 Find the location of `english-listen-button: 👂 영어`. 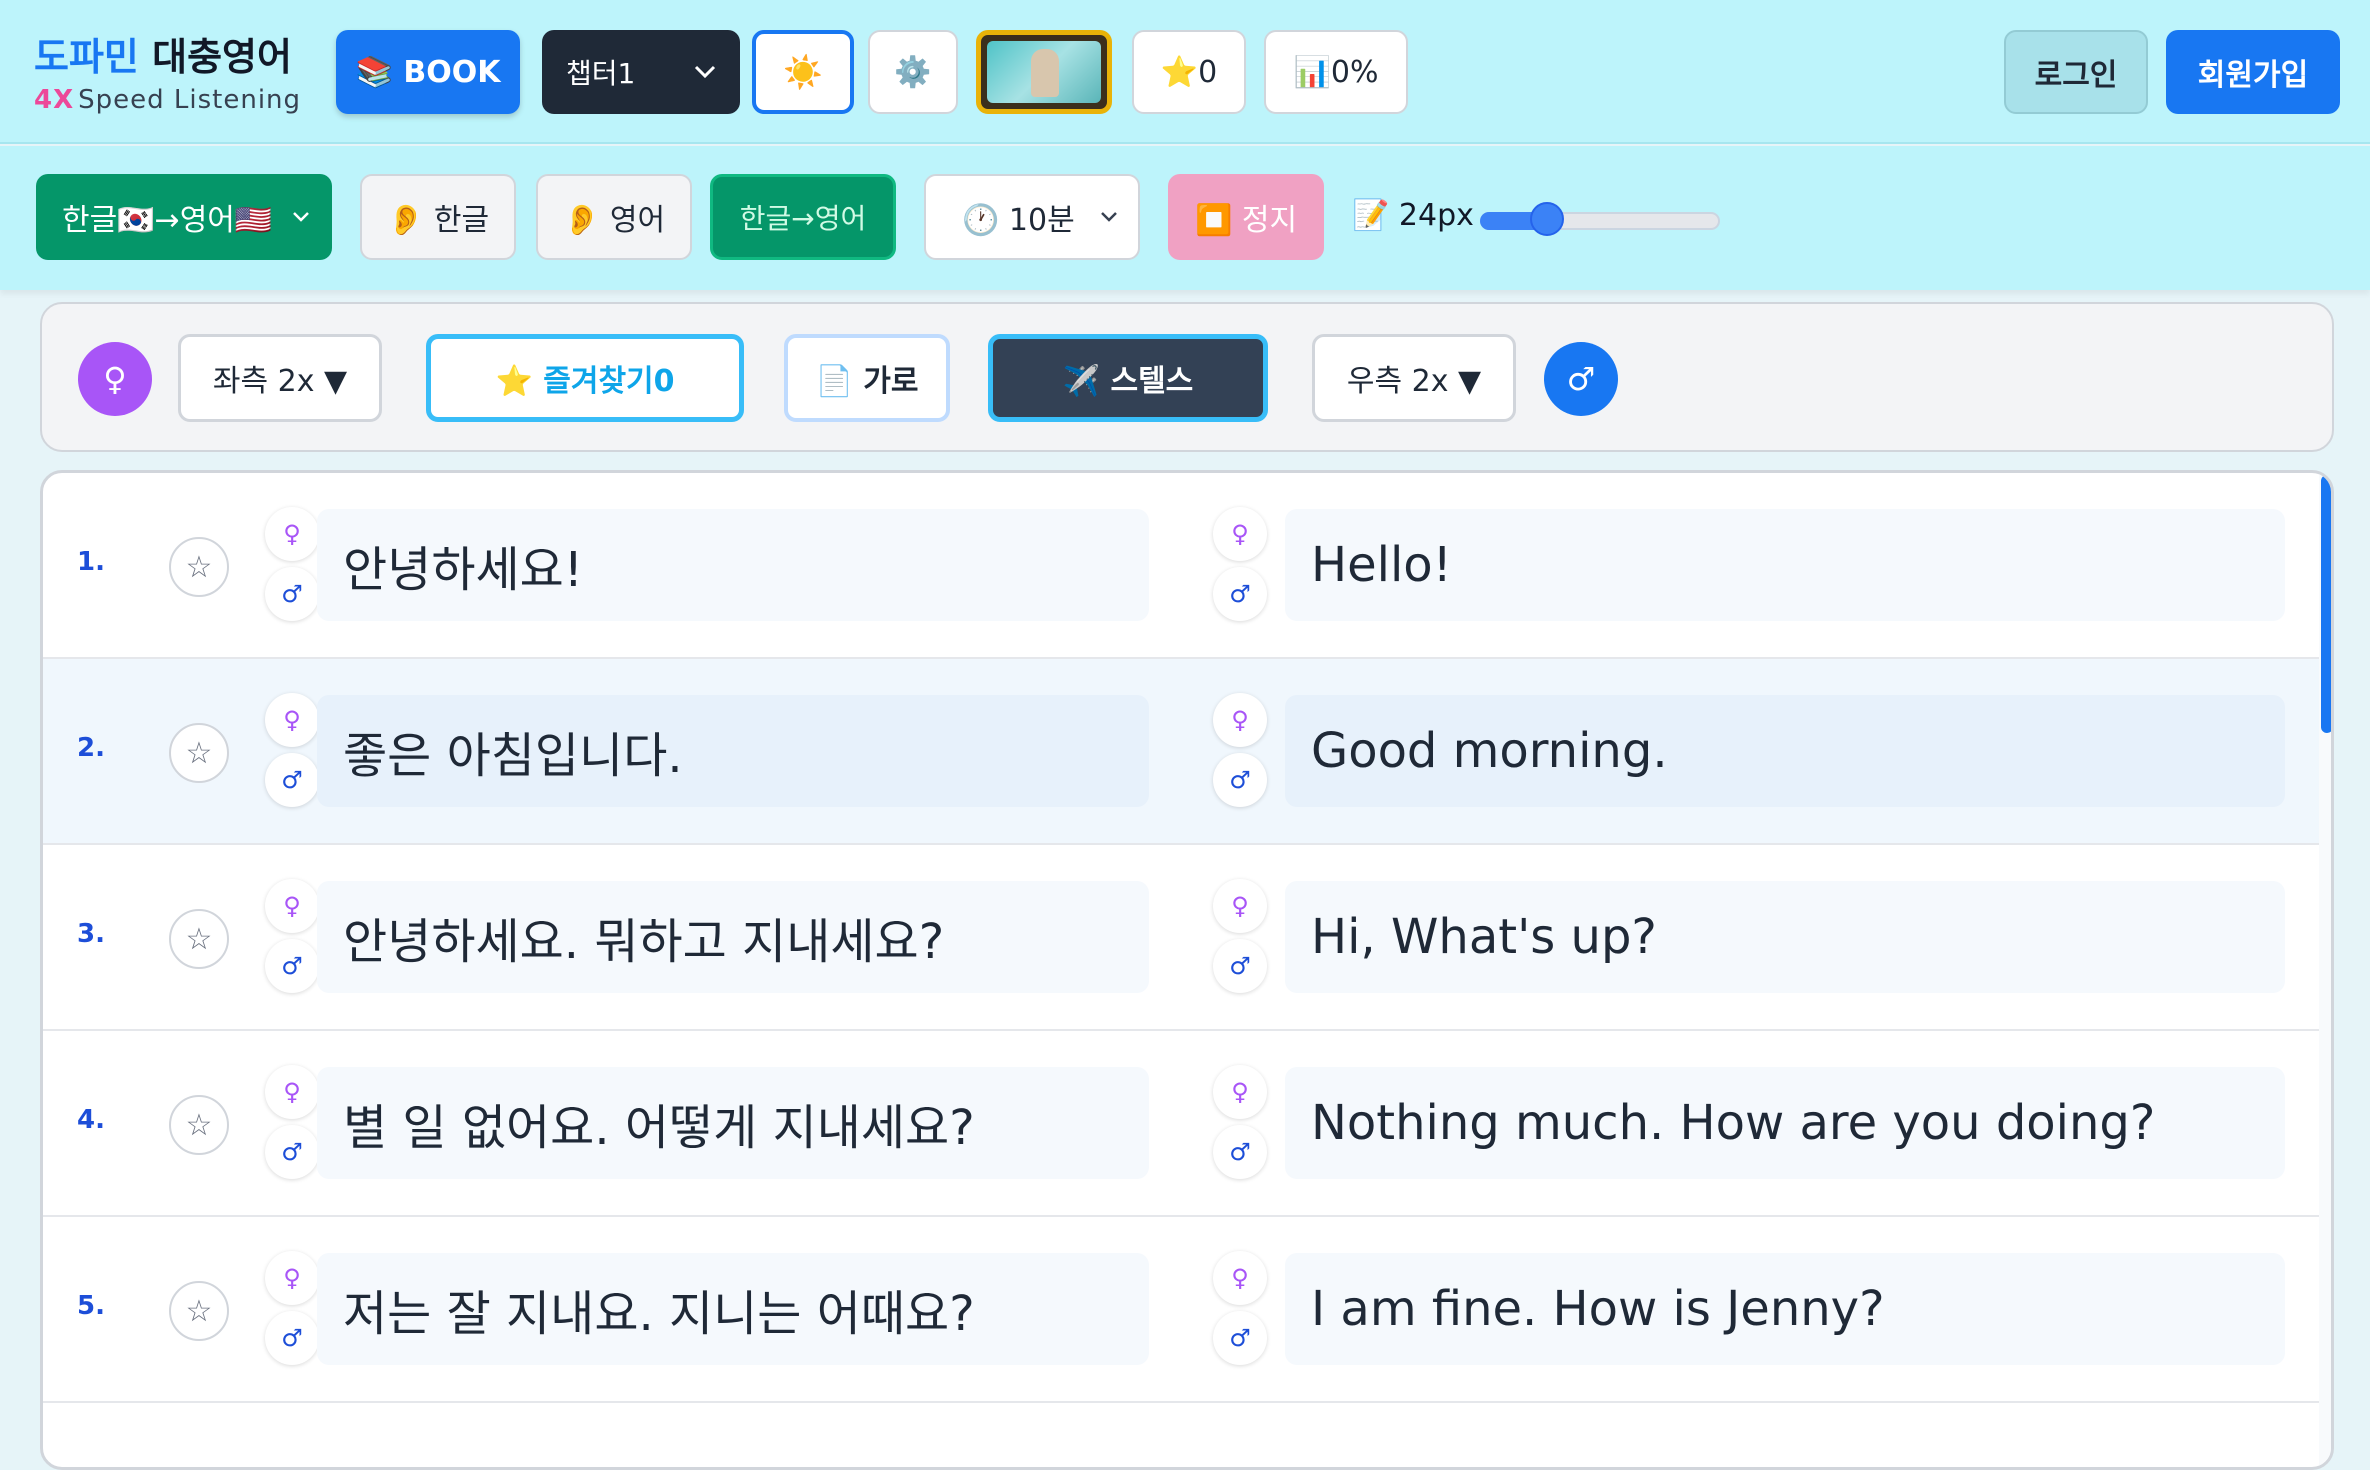

english-listen-button: 👂 영어 is located at coordinates (614, 217).